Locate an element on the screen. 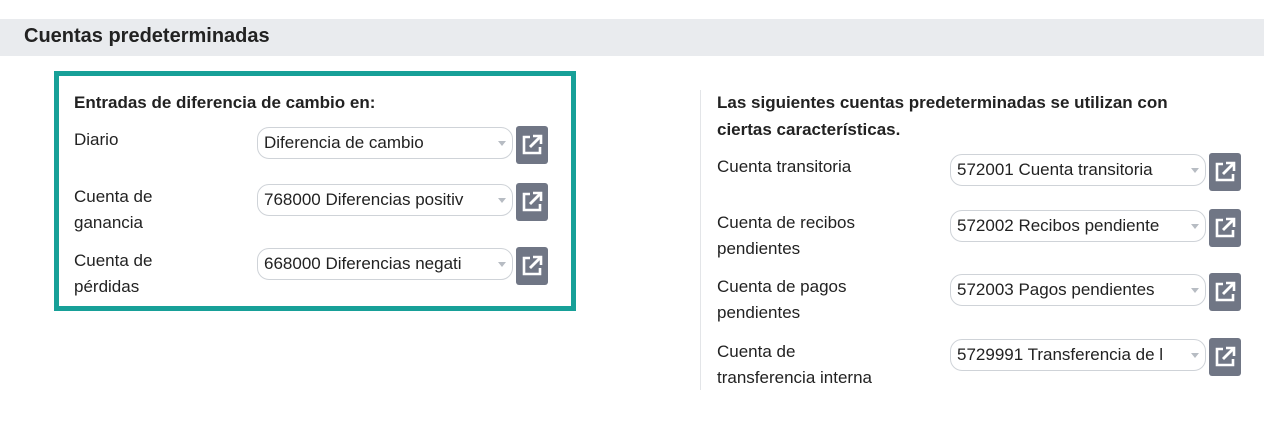  pending-receipts-external-link-button is located at coordinates (1225, 228).